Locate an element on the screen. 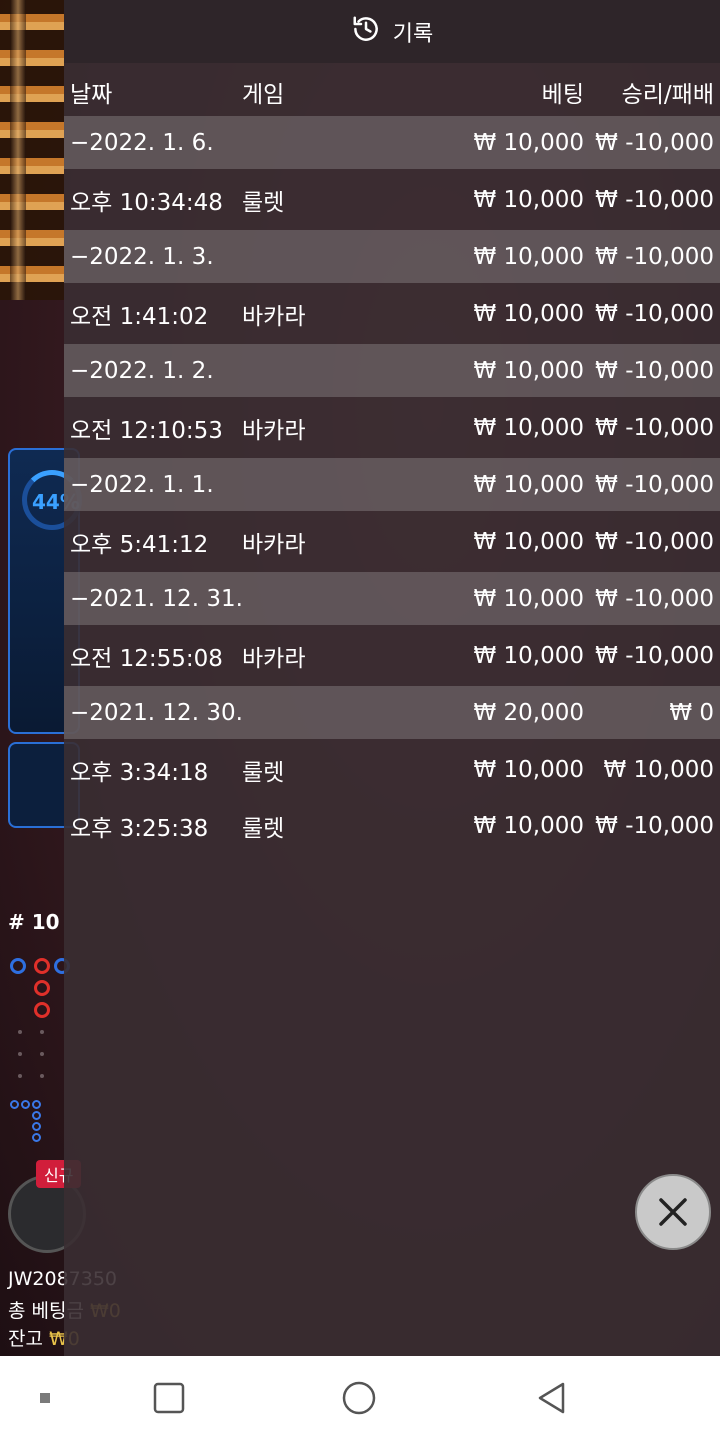 This screenshot has width=720, height=1440. row-time: 오전 12:10:53 is located at coordinates (146, 430).